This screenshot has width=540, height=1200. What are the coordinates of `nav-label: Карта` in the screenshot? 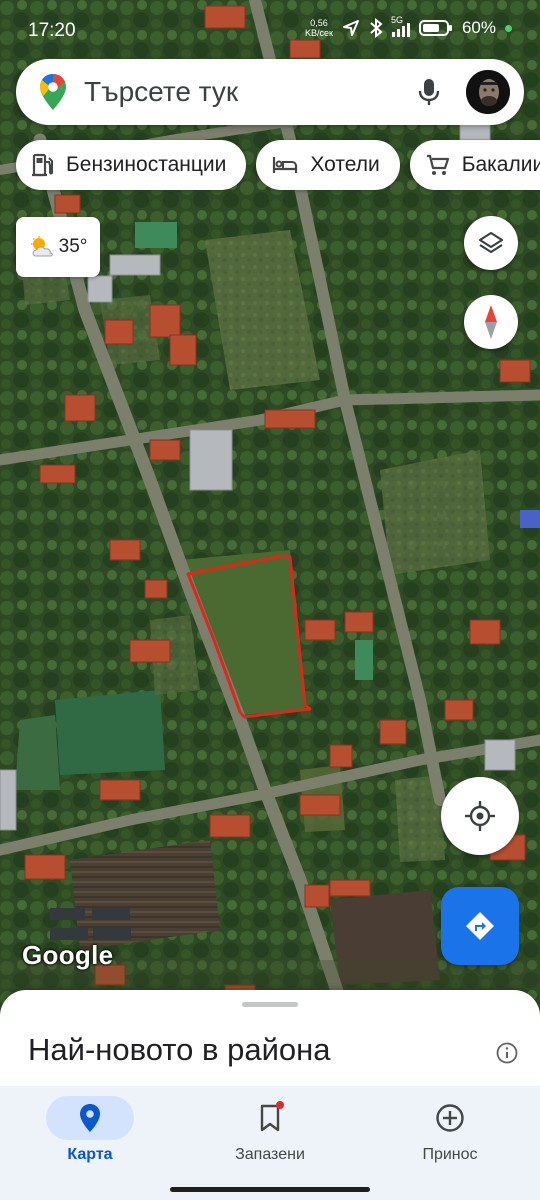 It's located at (90, 1154).